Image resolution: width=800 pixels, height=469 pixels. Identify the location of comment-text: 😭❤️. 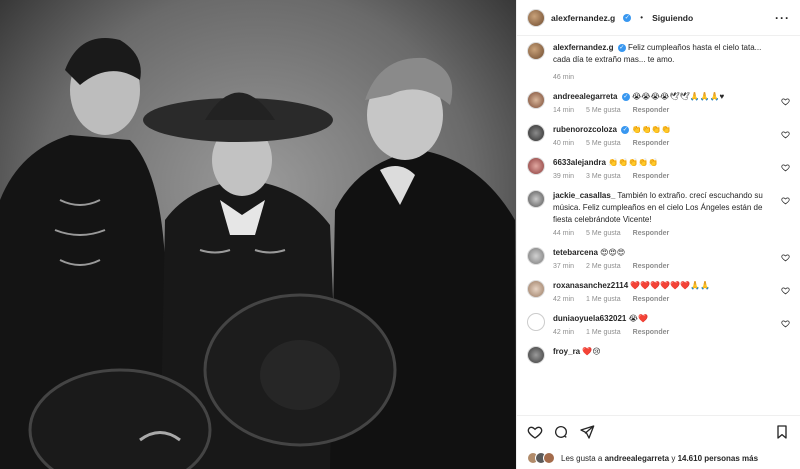
(638, 318).